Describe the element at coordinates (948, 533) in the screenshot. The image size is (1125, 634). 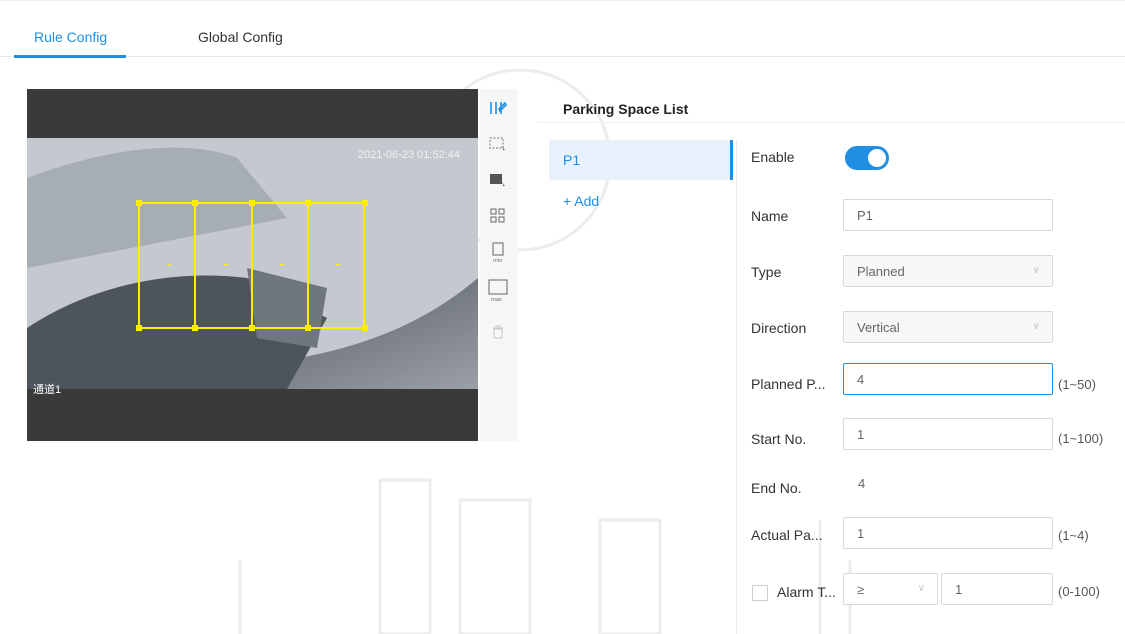
I see `actual-input: 1` at that location.